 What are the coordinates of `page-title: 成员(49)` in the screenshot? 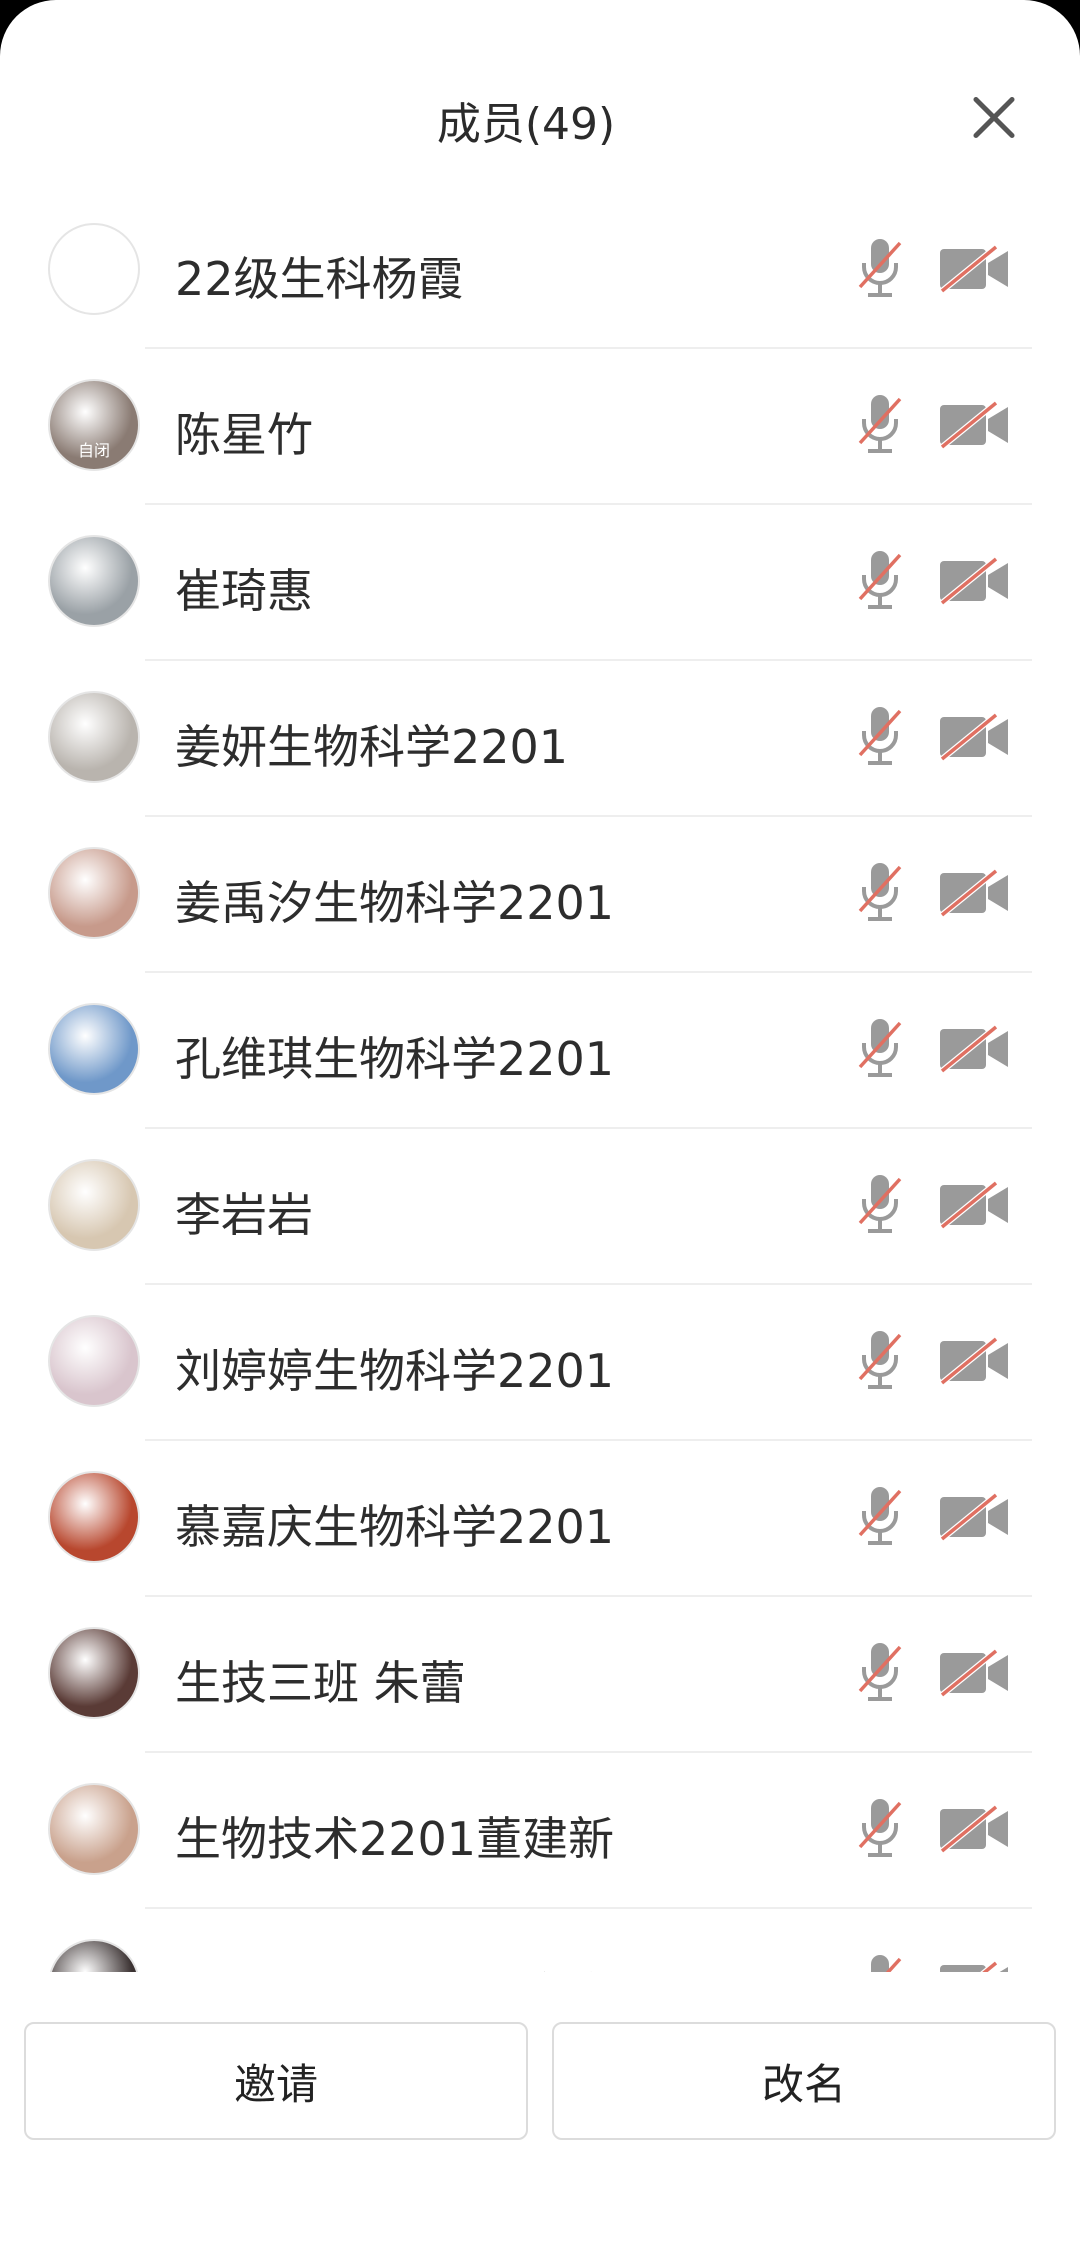 It's located at (526, 124).